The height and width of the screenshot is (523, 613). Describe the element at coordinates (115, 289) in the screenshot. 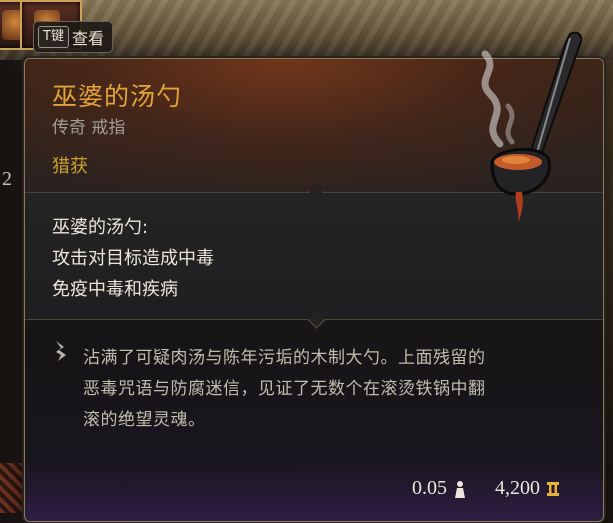

I see `effect-line: 免疫中毒和疾病` at that location.